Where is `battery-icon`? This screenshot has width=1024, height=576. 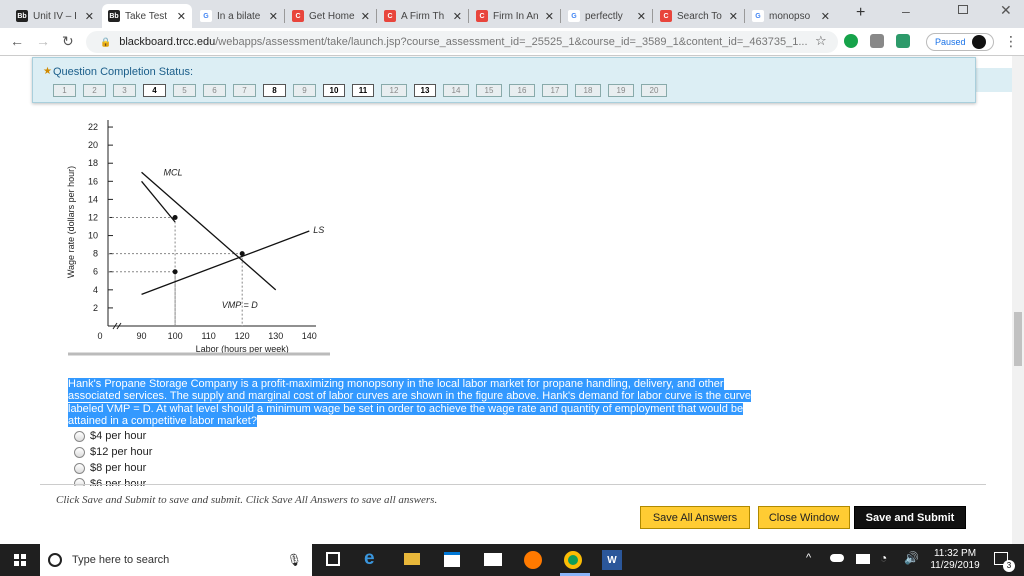 battery-icon is located at coordinates (863, 559).